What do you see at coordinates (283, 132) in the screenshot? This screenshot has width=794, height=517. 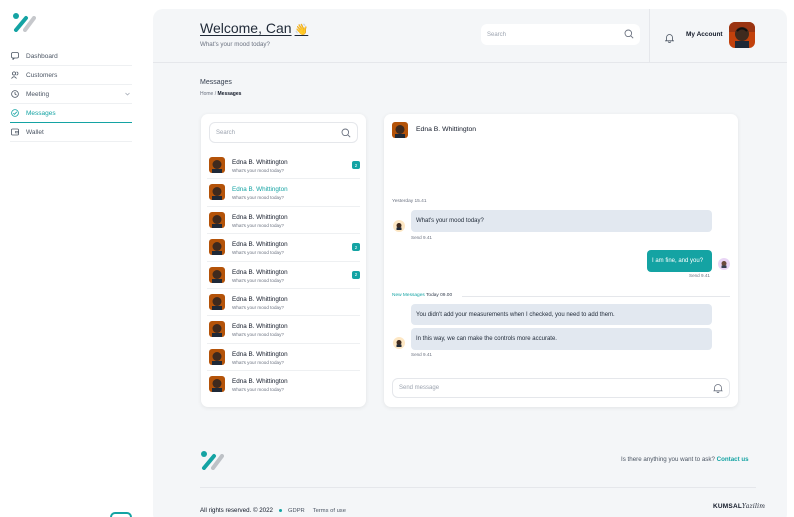 I see `contacts-search-input: Search` at bounding box center [283, 132].